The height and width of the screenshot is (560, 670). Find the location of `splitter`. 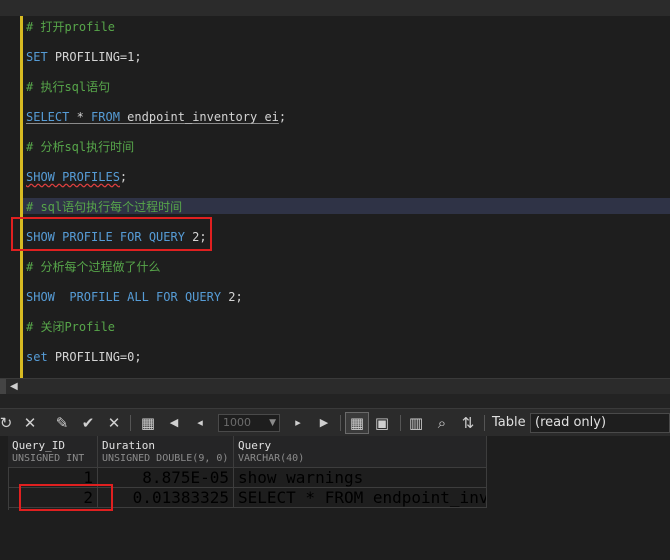

splitter is located at coordinates (335, 401).